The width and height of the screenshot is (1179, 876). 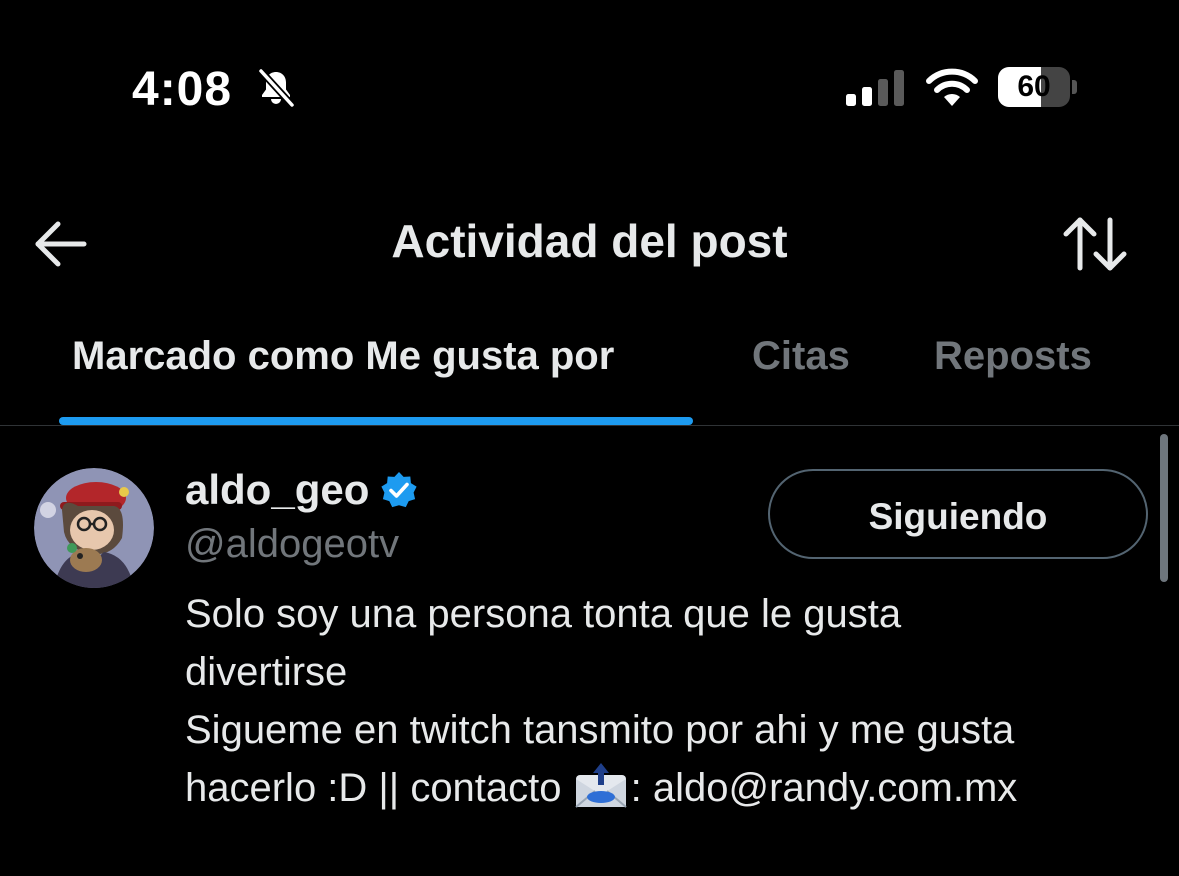 I want to click on scrollbar, so click(x=1164, y=508).